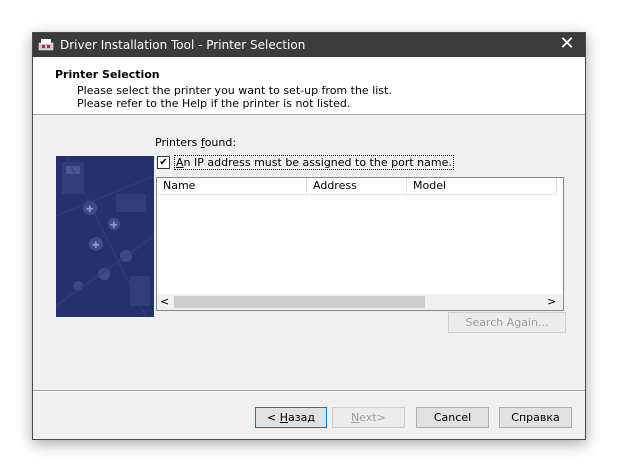 This screenshot has height=473, width=618. I want to click on close-icon: ✕, so click(567, 43).